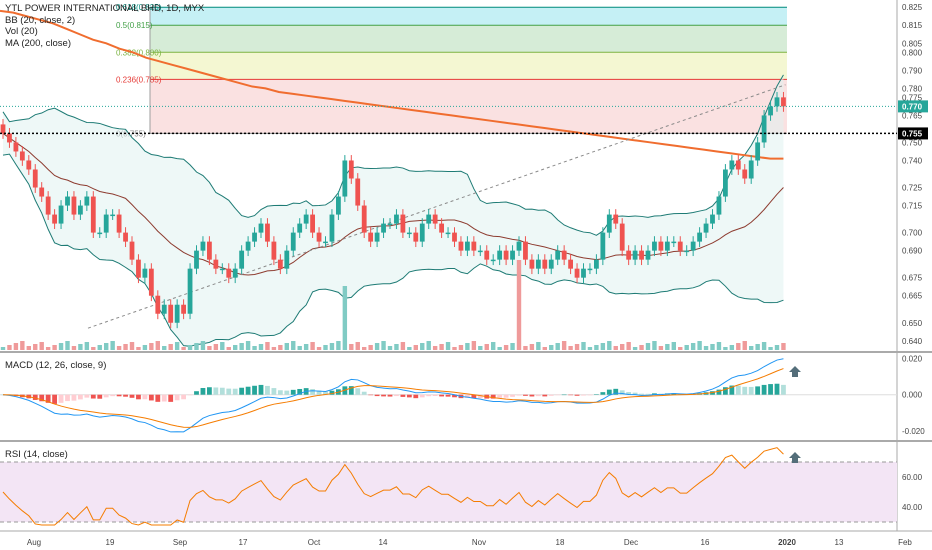 The height and width of the screenshot is (550, 932). Describe the element at coordinates (56, 365) in the screenshot. I see `macd-title: MACD (12, 26, close, 9)` at that location.